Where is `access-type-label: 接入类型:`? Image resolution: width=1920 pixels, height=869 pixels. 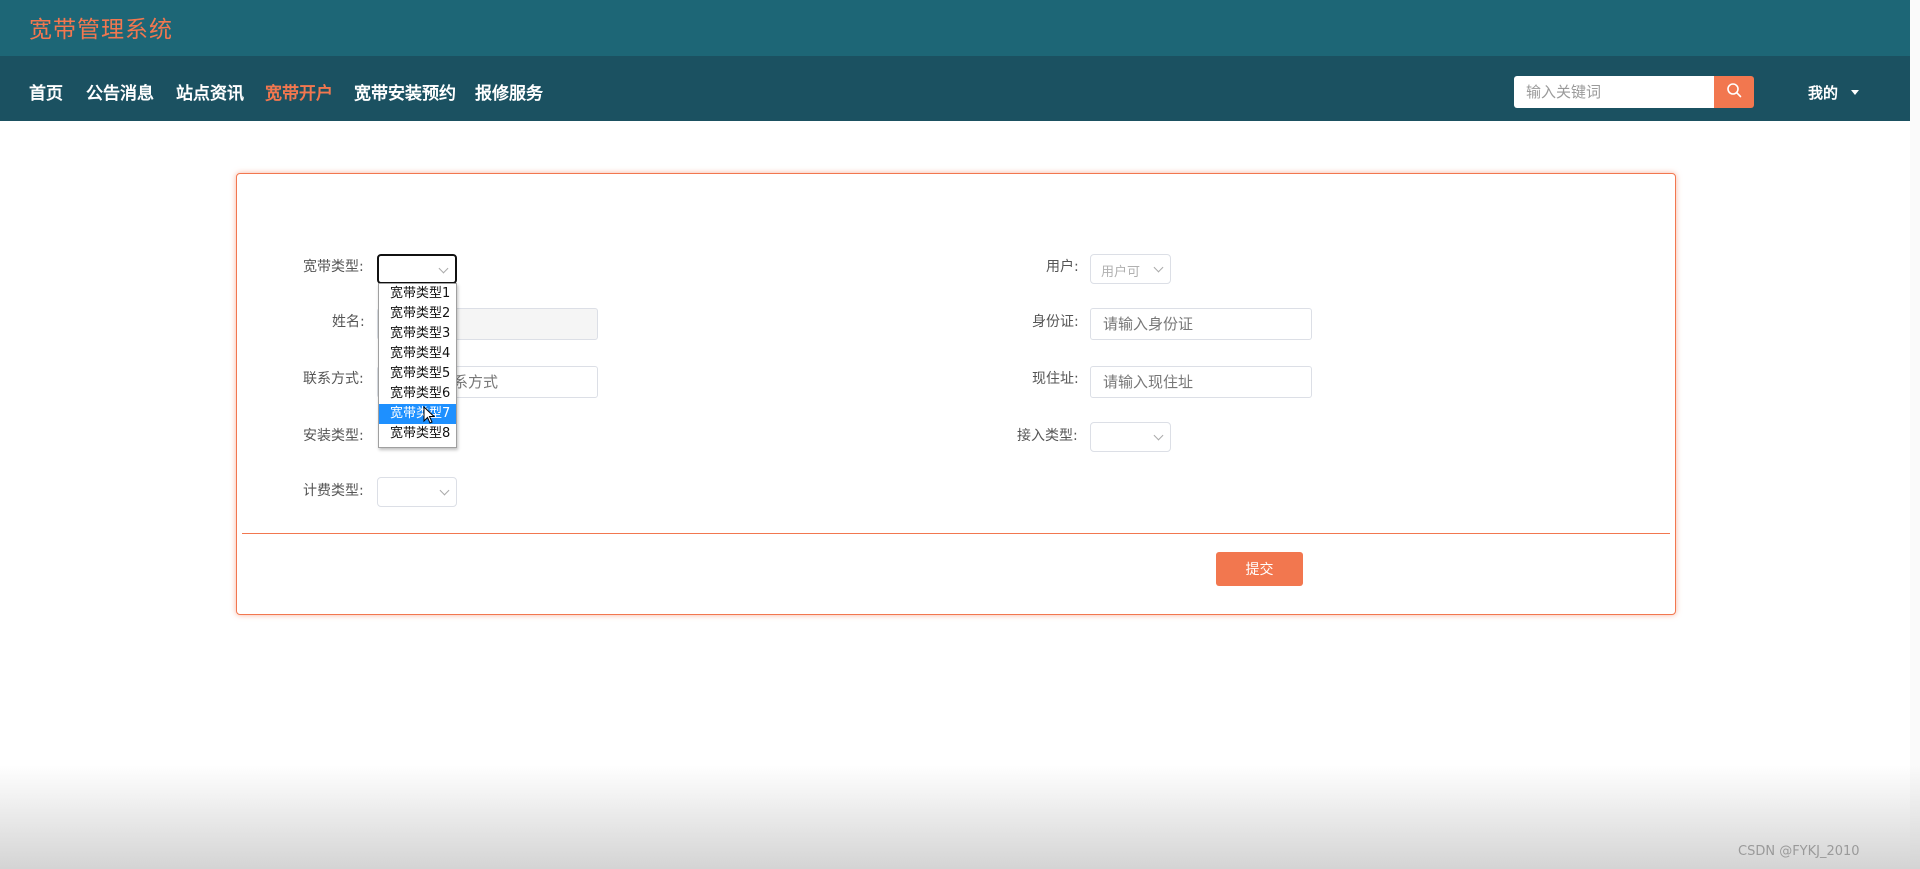
access-type-label: 接入类型: is located at coordinates (1047, 436).